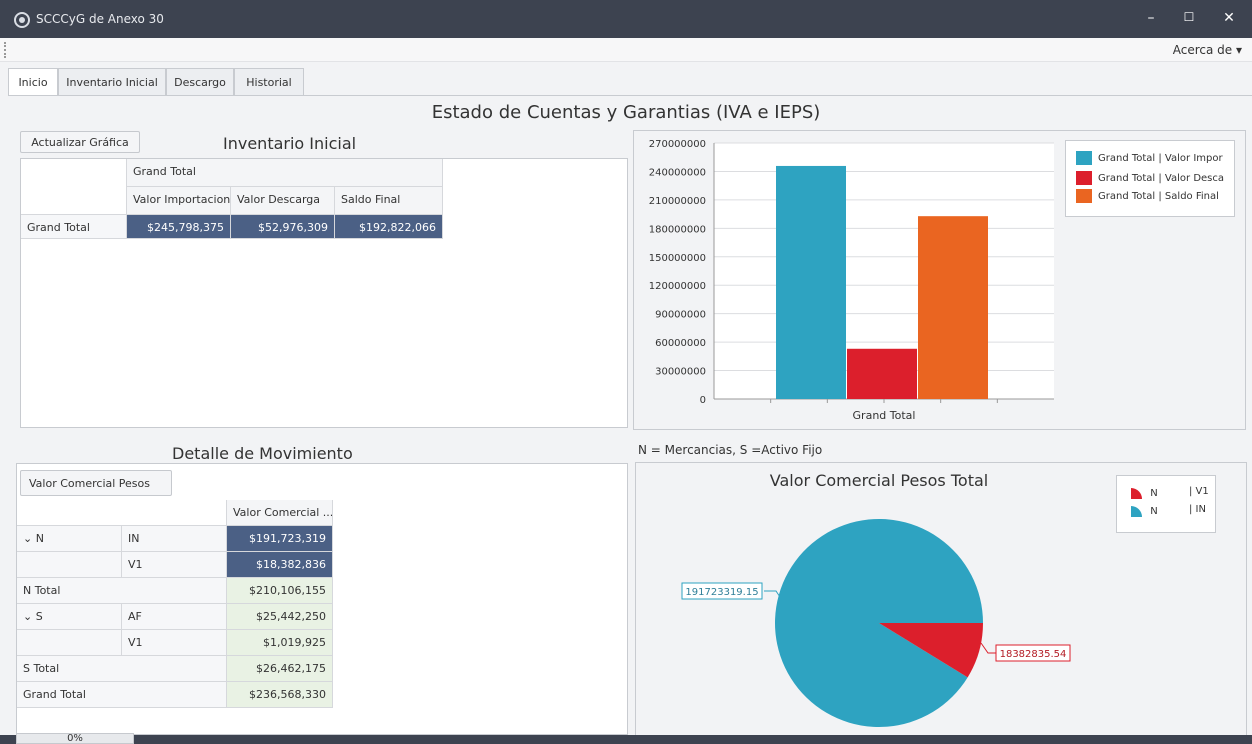 The height and width of the screenshot is (744, 1252). Describe the element at coordinates (1229, 18) in the screenshot. I see `close-button: ✕` at that location.